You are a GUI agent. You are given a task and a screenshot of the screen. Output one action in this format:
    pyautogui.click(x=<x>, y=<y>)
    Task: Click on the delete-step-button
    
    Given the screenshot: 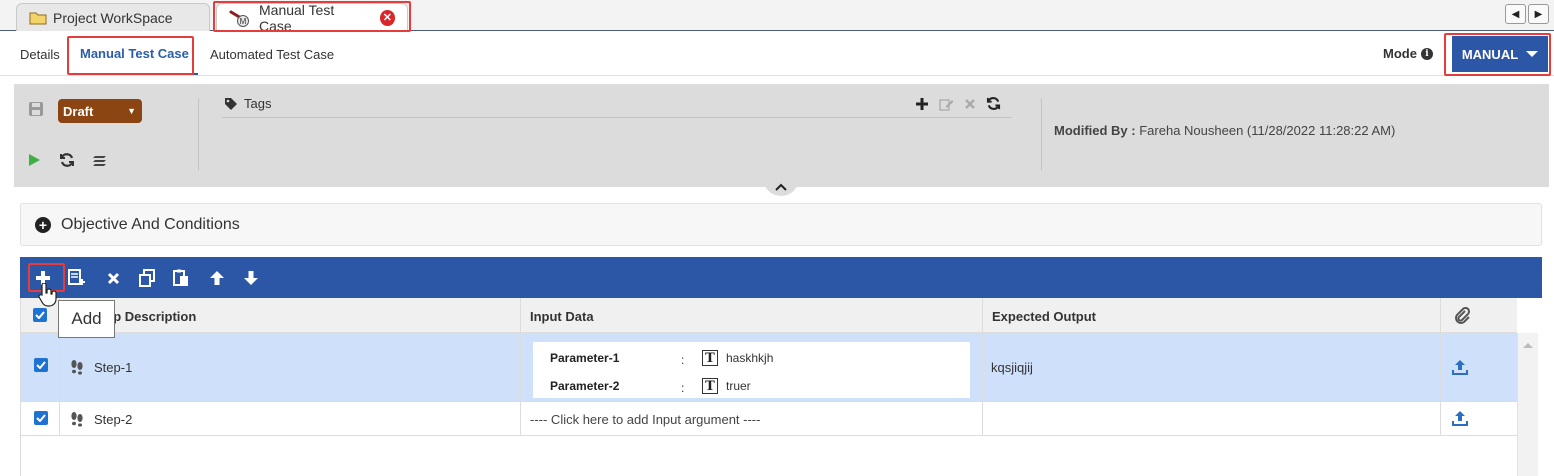 What is the action you would take?
    pyautogui.click(x=113, y=278)
    